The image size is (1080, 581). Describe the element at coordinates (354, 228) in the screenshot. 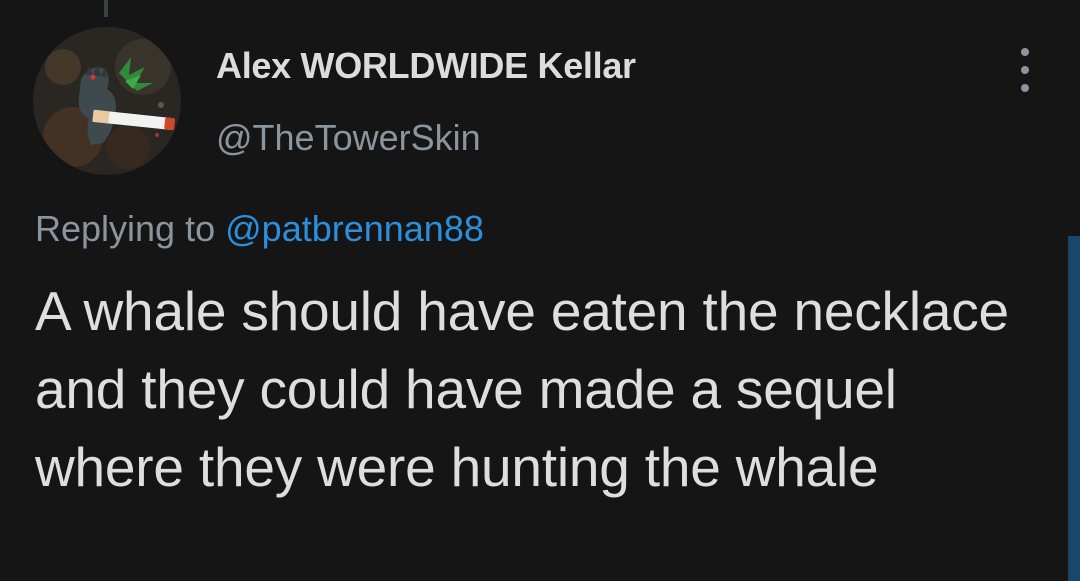

I see `reply-to-mention-link: @patbrennan88` at that location.